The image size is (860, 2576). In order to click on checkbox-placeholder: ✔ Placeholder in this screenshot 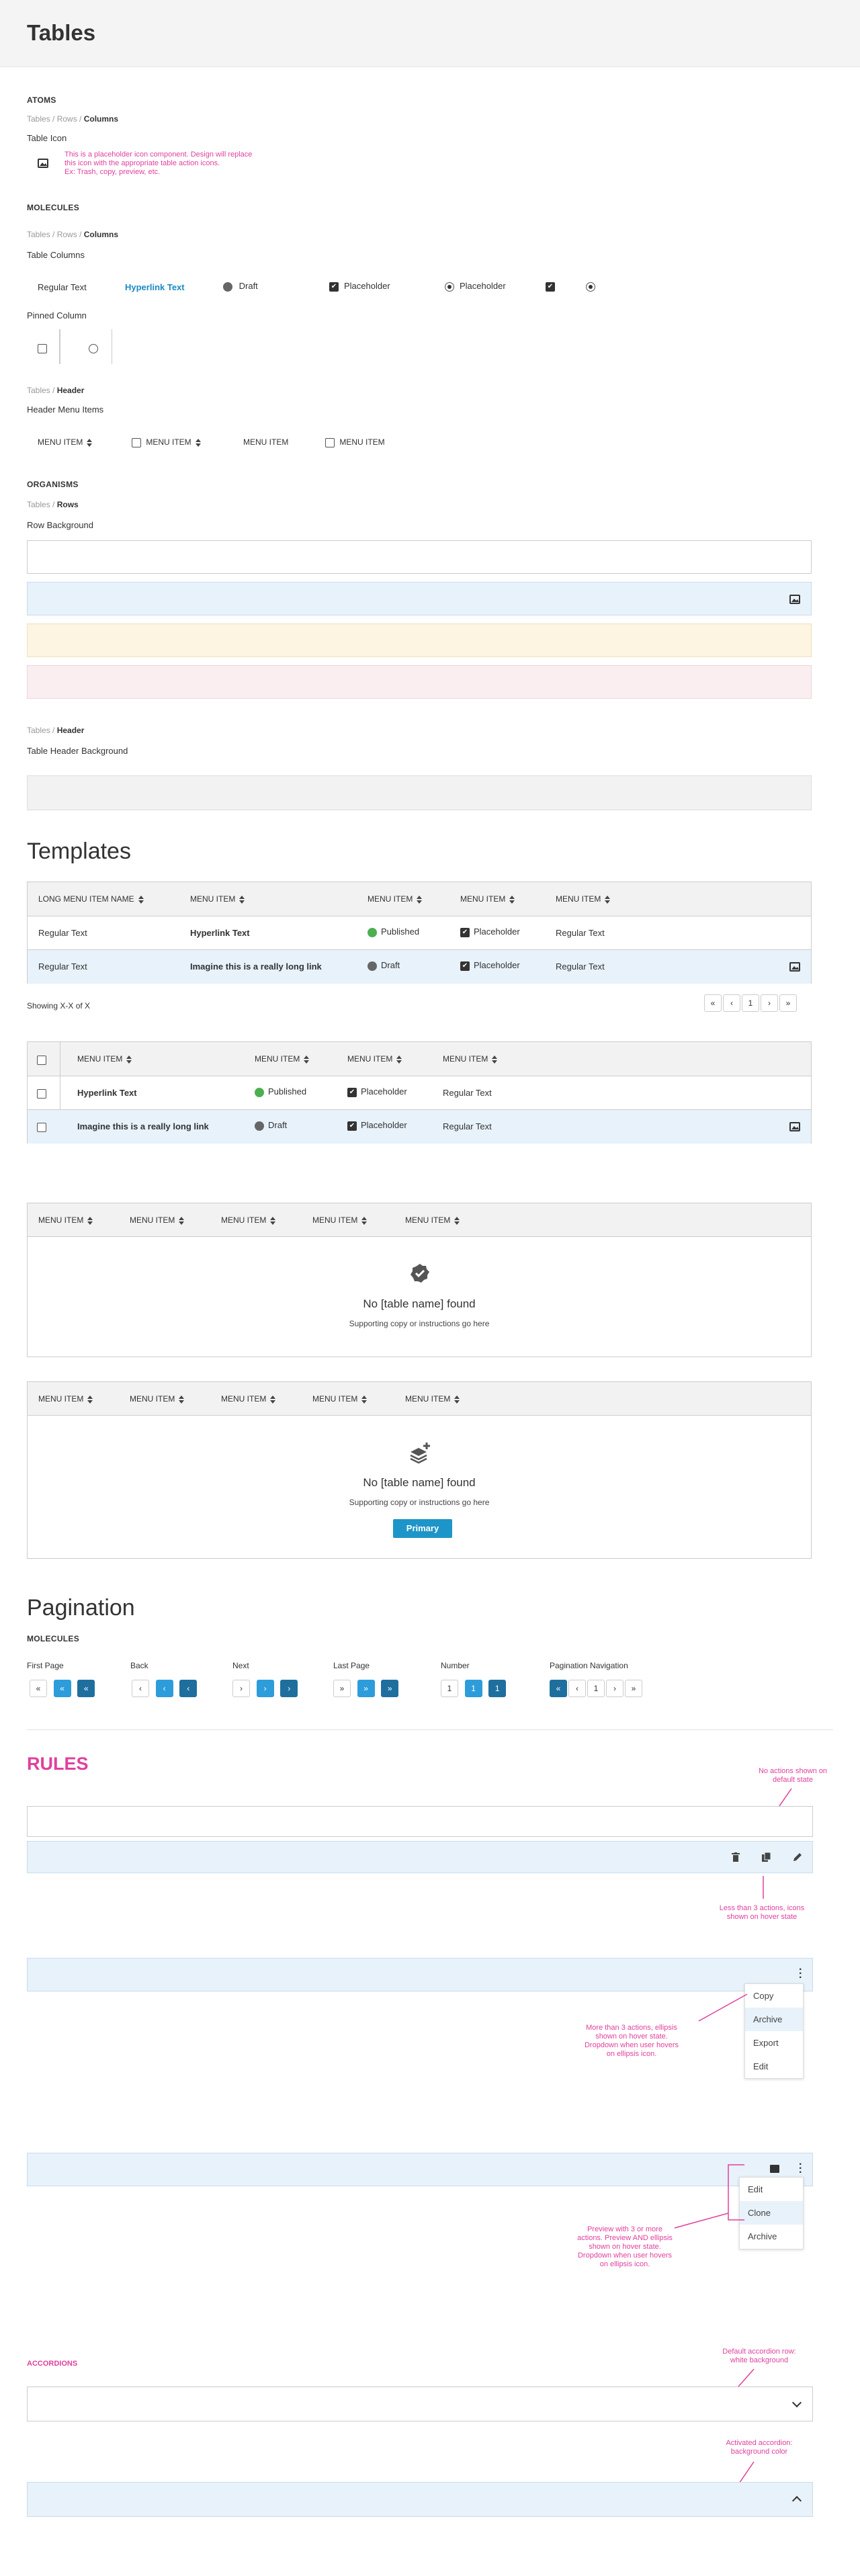, I will do `click(359, 286)`.